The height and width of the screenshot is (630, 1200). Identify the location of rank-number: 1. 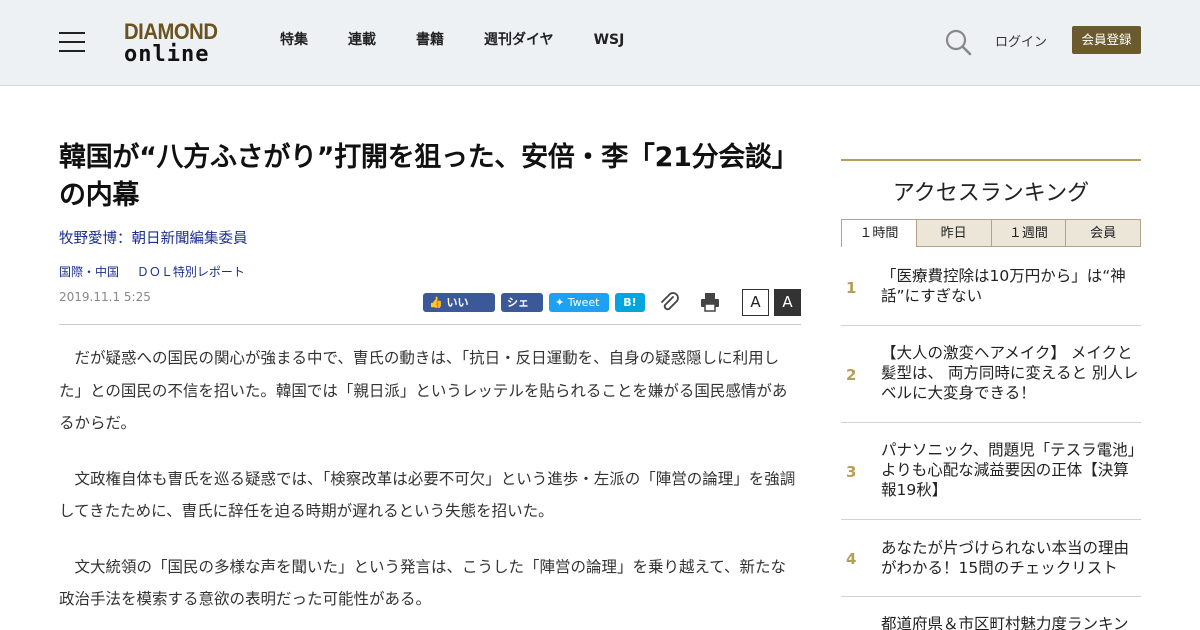
(851, 288).